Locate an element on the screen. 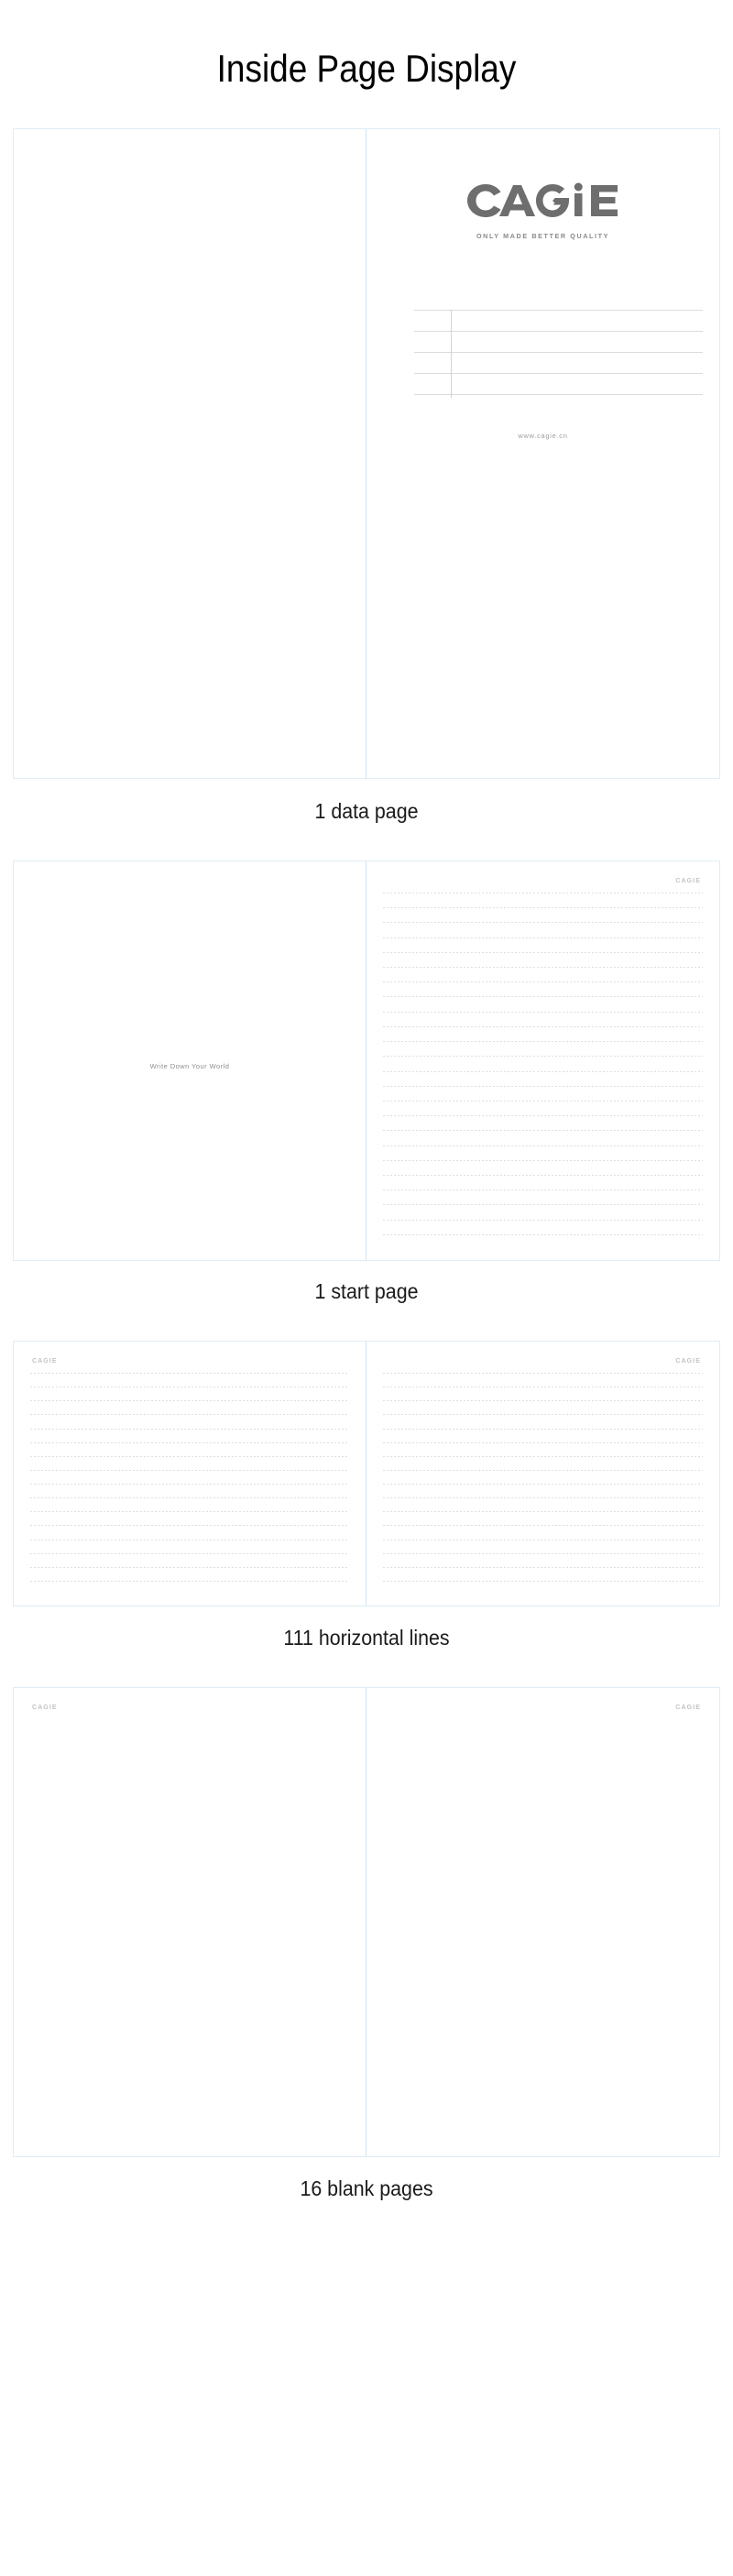 The image size is (733, 2576). cagie-logo is located at coordinates (543, 200).